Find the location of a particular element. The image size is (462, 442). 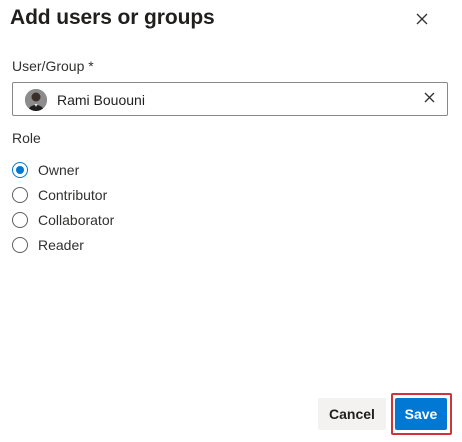

close-button is located at coordinates (422, 21).